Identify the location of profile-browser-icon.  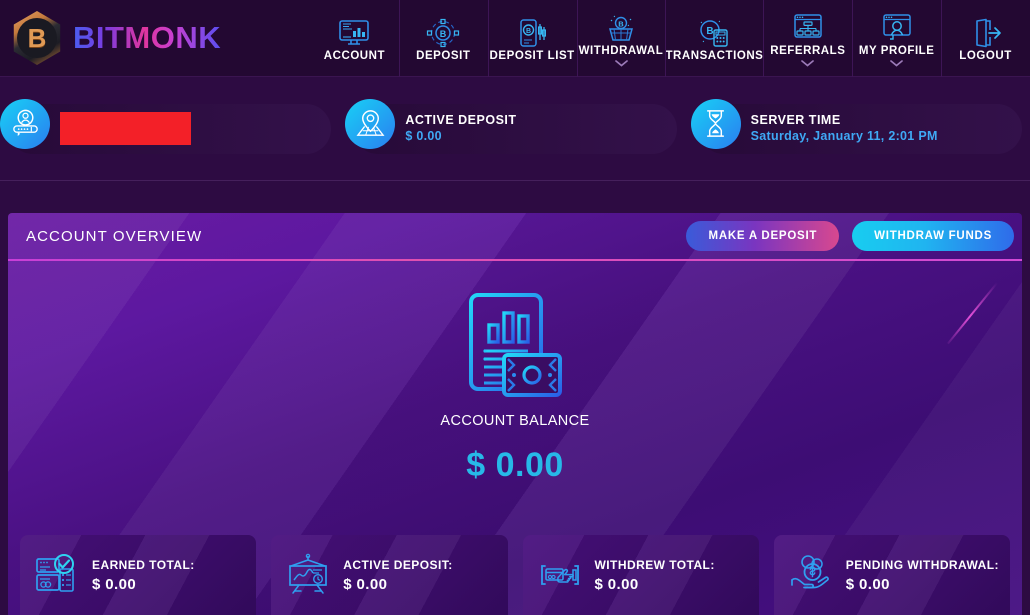
(896, 27).